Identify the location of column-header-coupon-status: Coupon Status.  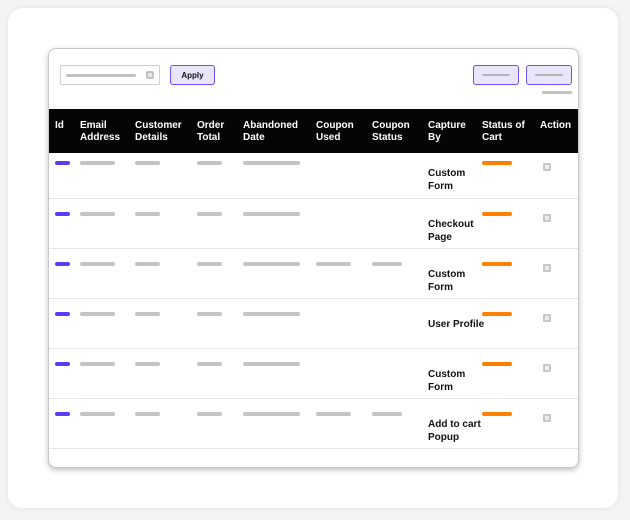
(394, 132).